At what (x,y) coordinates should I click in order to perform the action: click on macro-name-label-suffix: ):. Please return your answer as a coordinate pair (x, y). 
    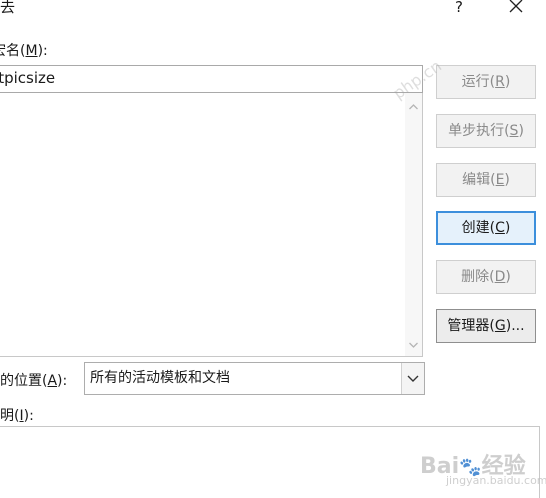
    Looking at the image, I should click on (42, 51).